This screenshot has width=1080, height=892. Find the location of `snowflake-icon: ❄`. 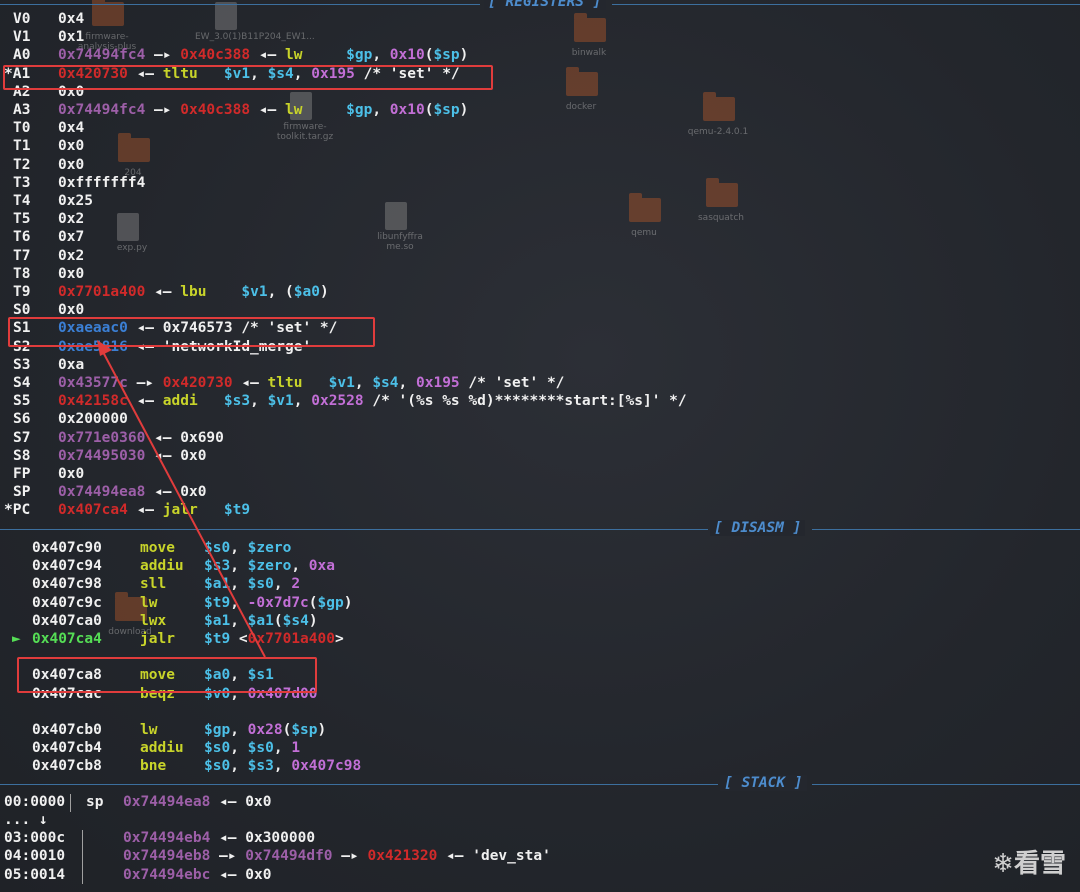

snowflake-icon: ❄ is located at coordinates (1003, 864).